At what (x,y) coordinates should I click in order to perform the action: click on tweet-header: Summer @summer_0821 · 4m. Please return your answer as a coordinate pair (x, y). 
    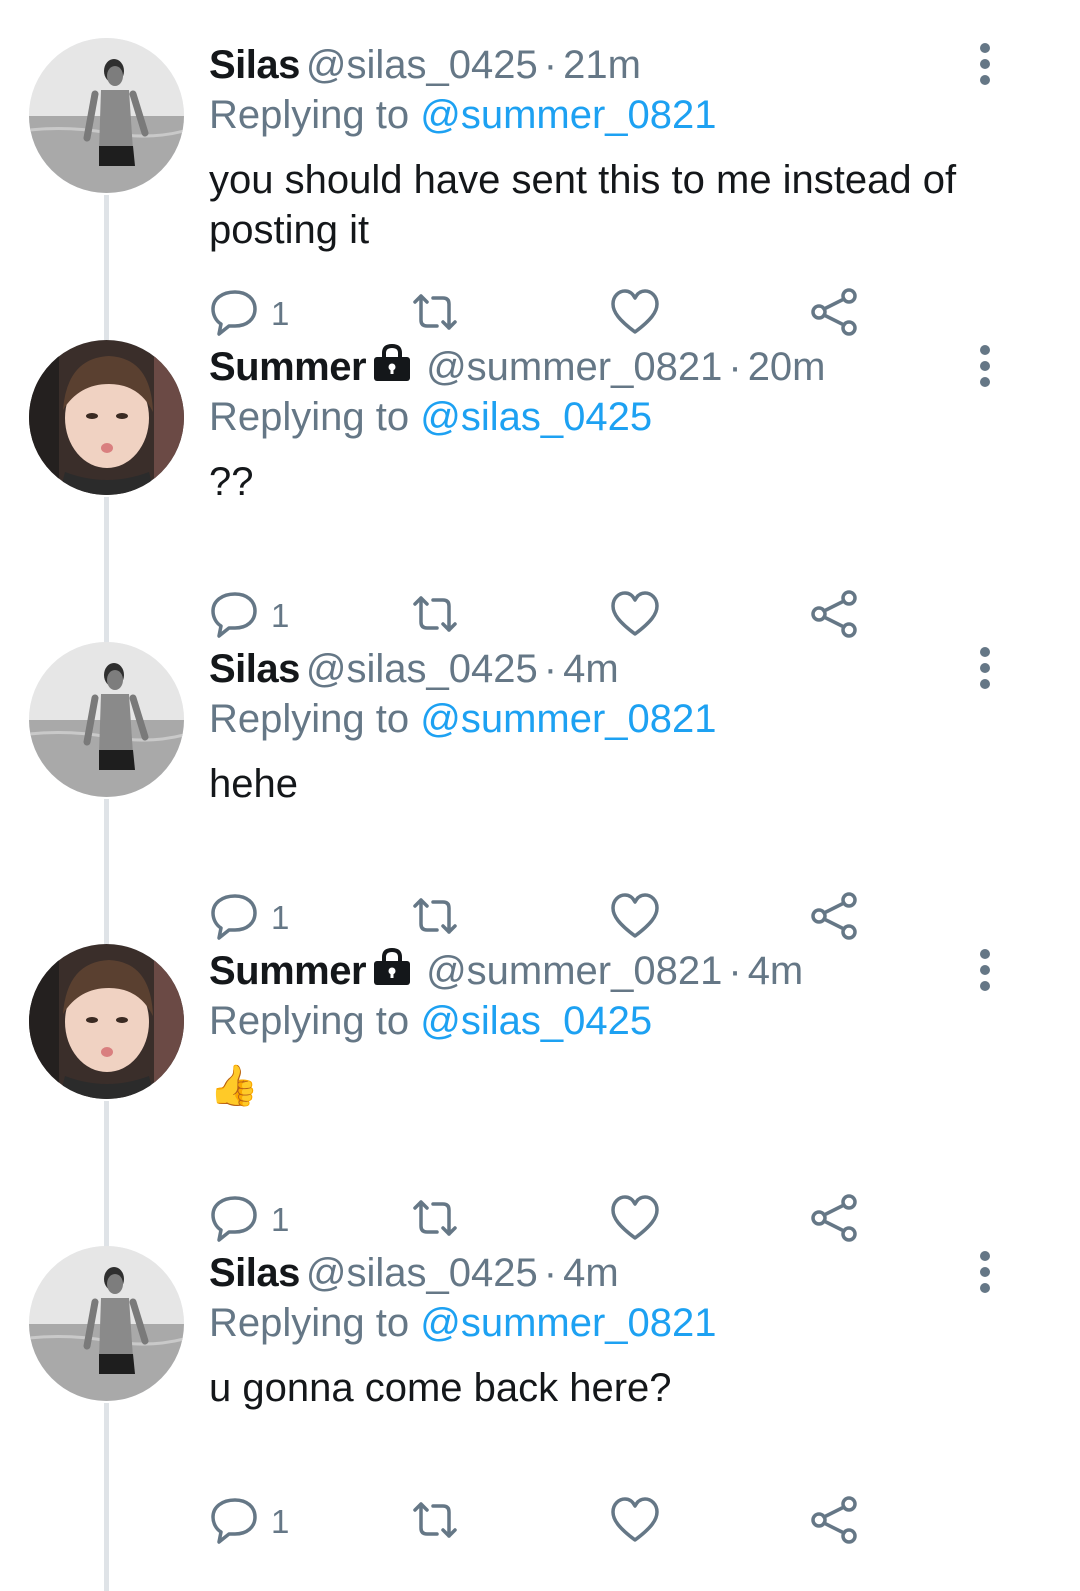
    Looking at the image, I should click on (506, 972).